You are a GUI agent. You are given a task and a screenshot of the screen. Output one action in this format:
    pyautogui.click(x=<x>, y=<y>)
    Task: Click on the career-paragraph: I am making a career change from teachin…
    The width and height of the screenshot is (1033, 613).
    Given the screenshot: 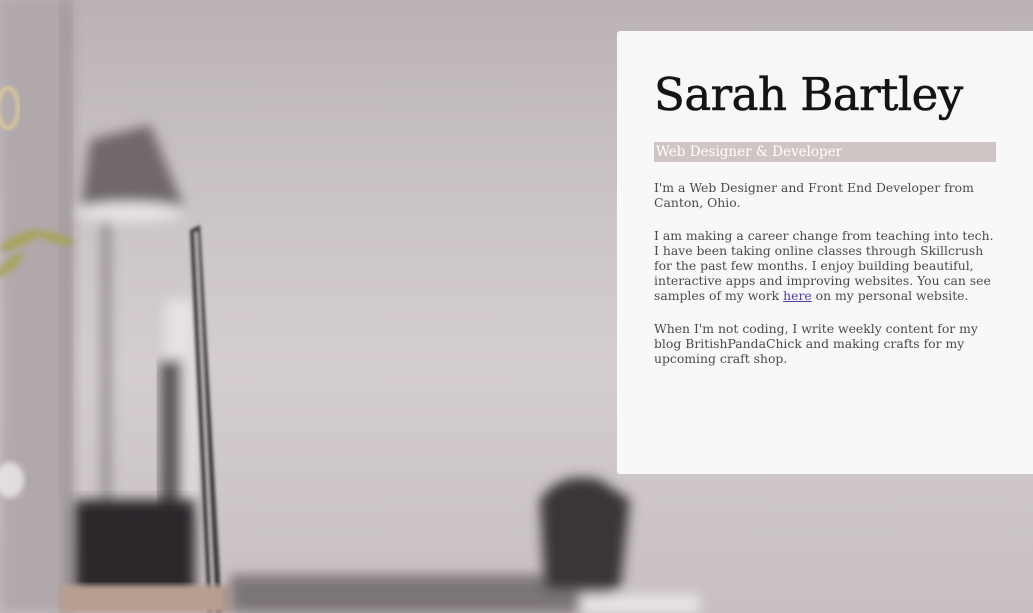 What is the action you would take?
    pyautogui.click(x=825, y=265)
    